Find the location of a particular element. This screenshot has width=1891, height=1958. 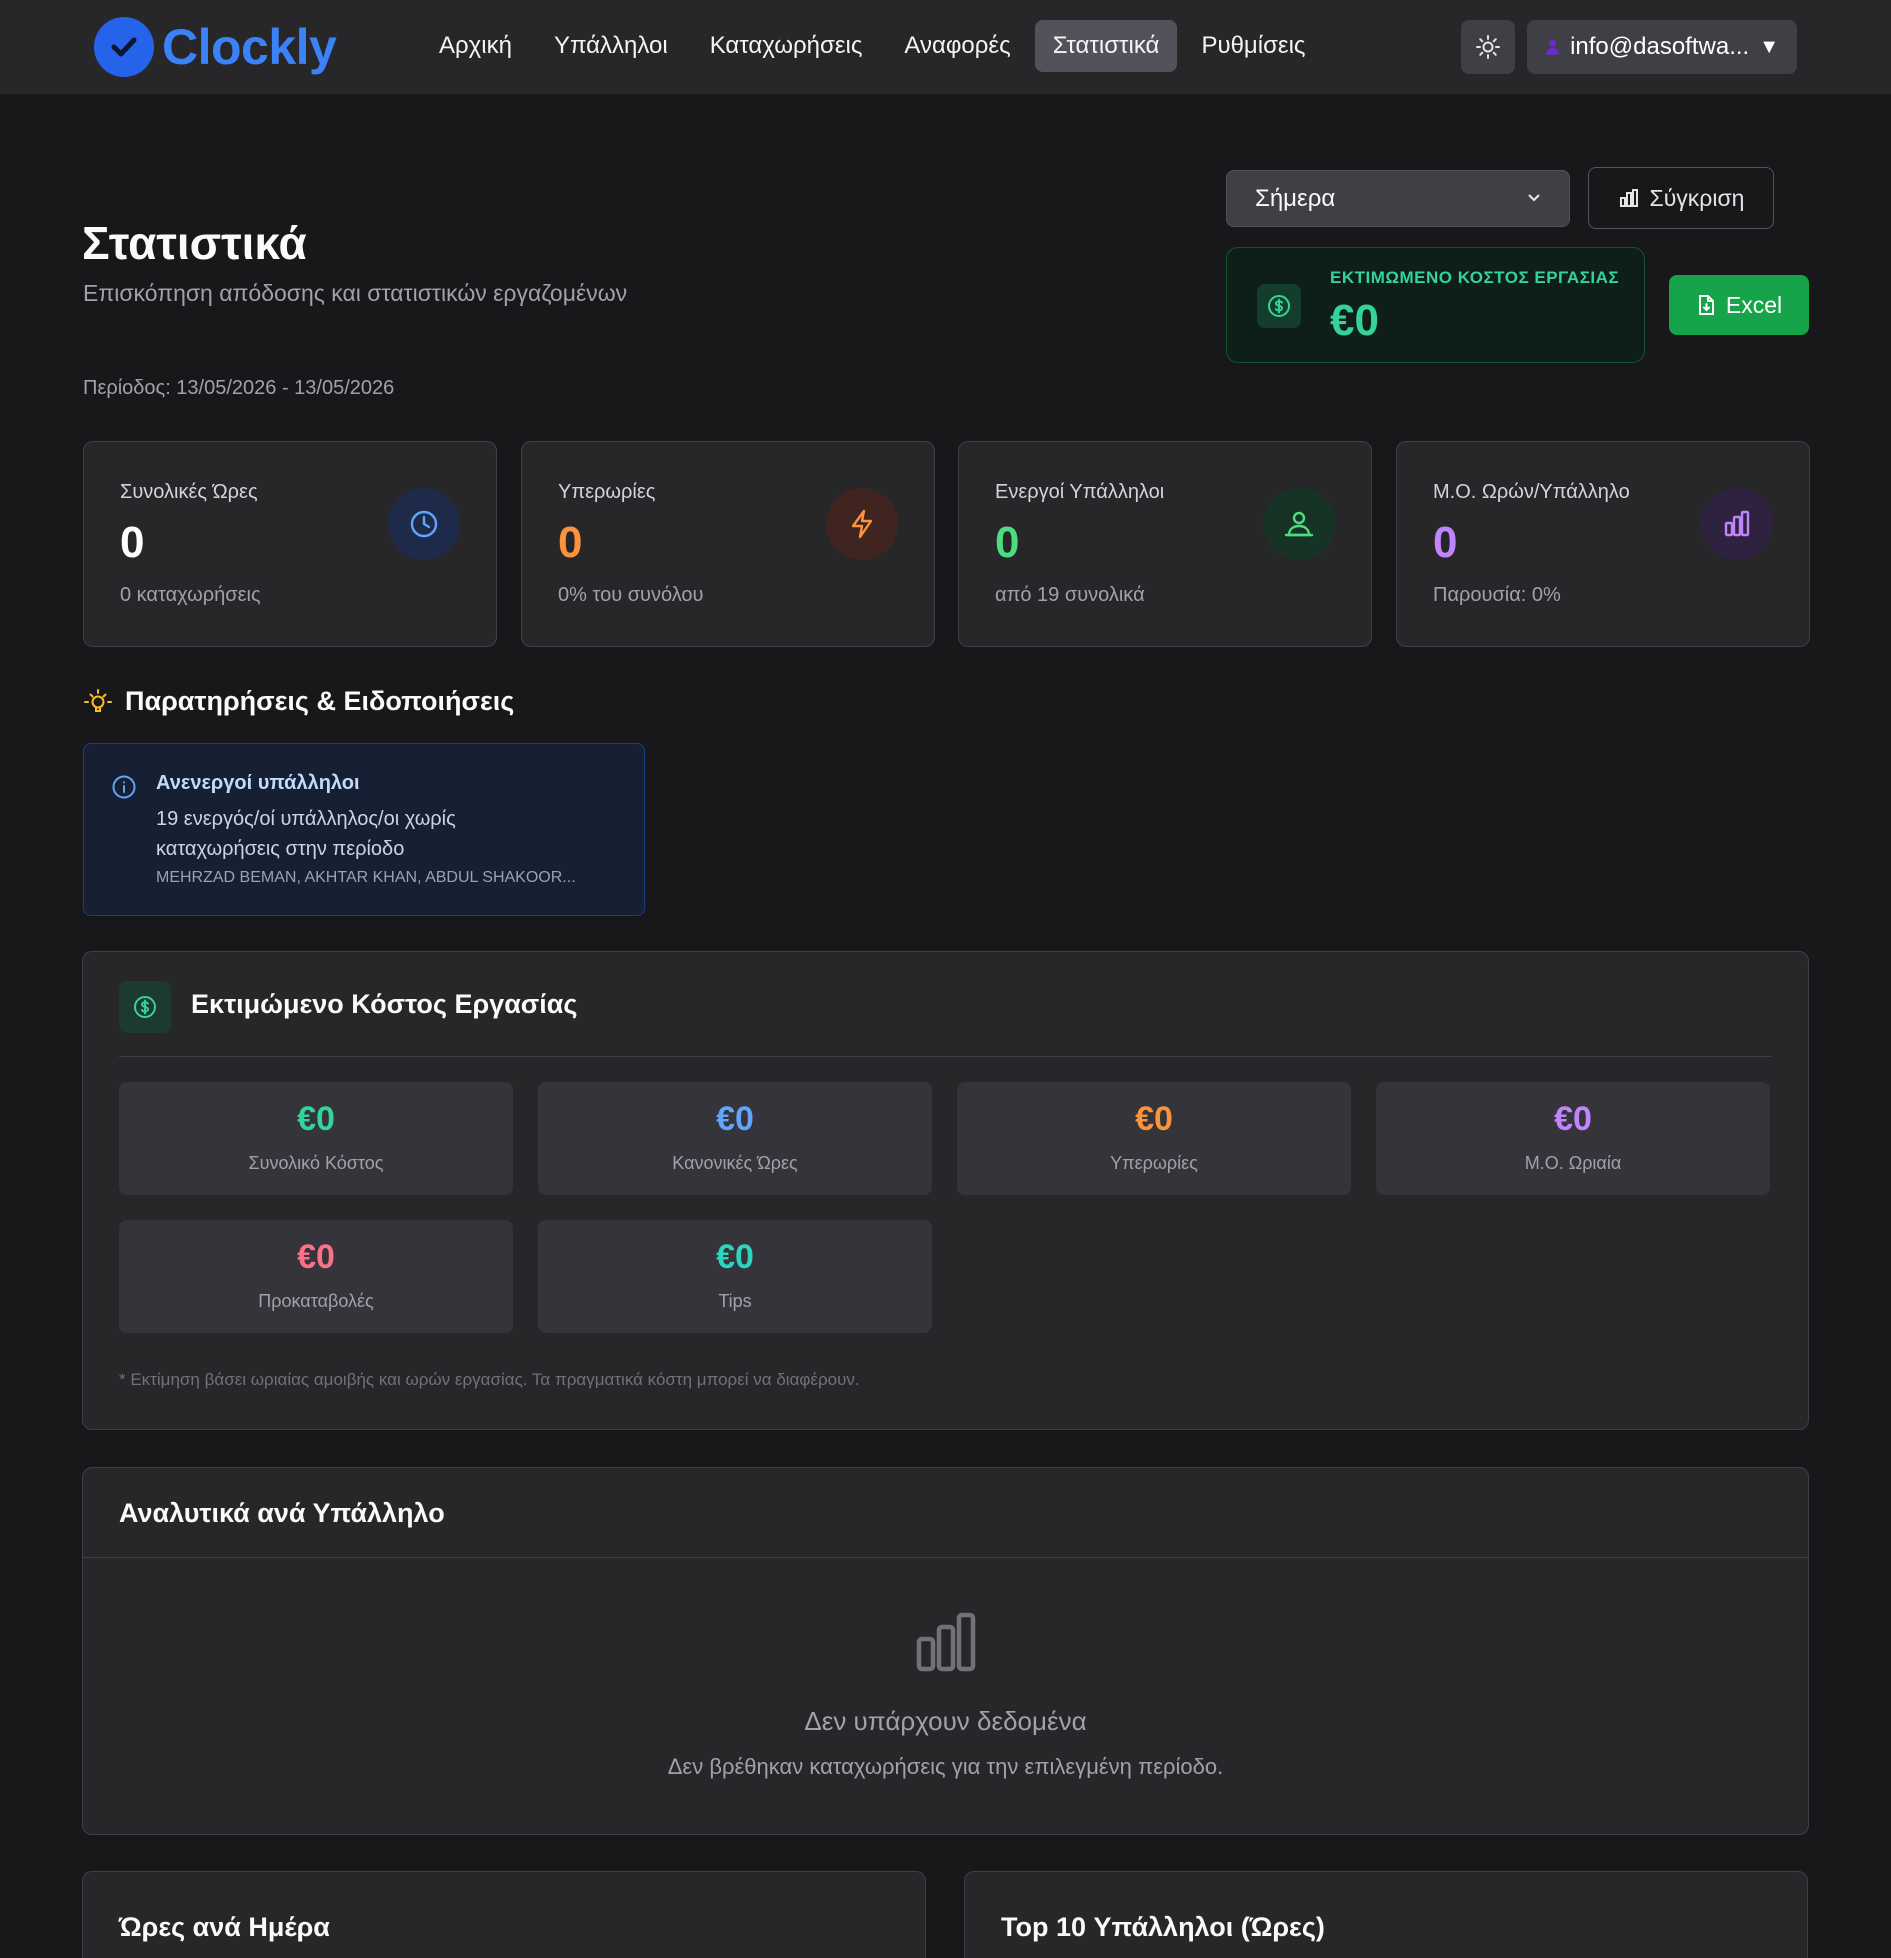

period-select-value: Σήμερα is located at coordinates (1295, 198).